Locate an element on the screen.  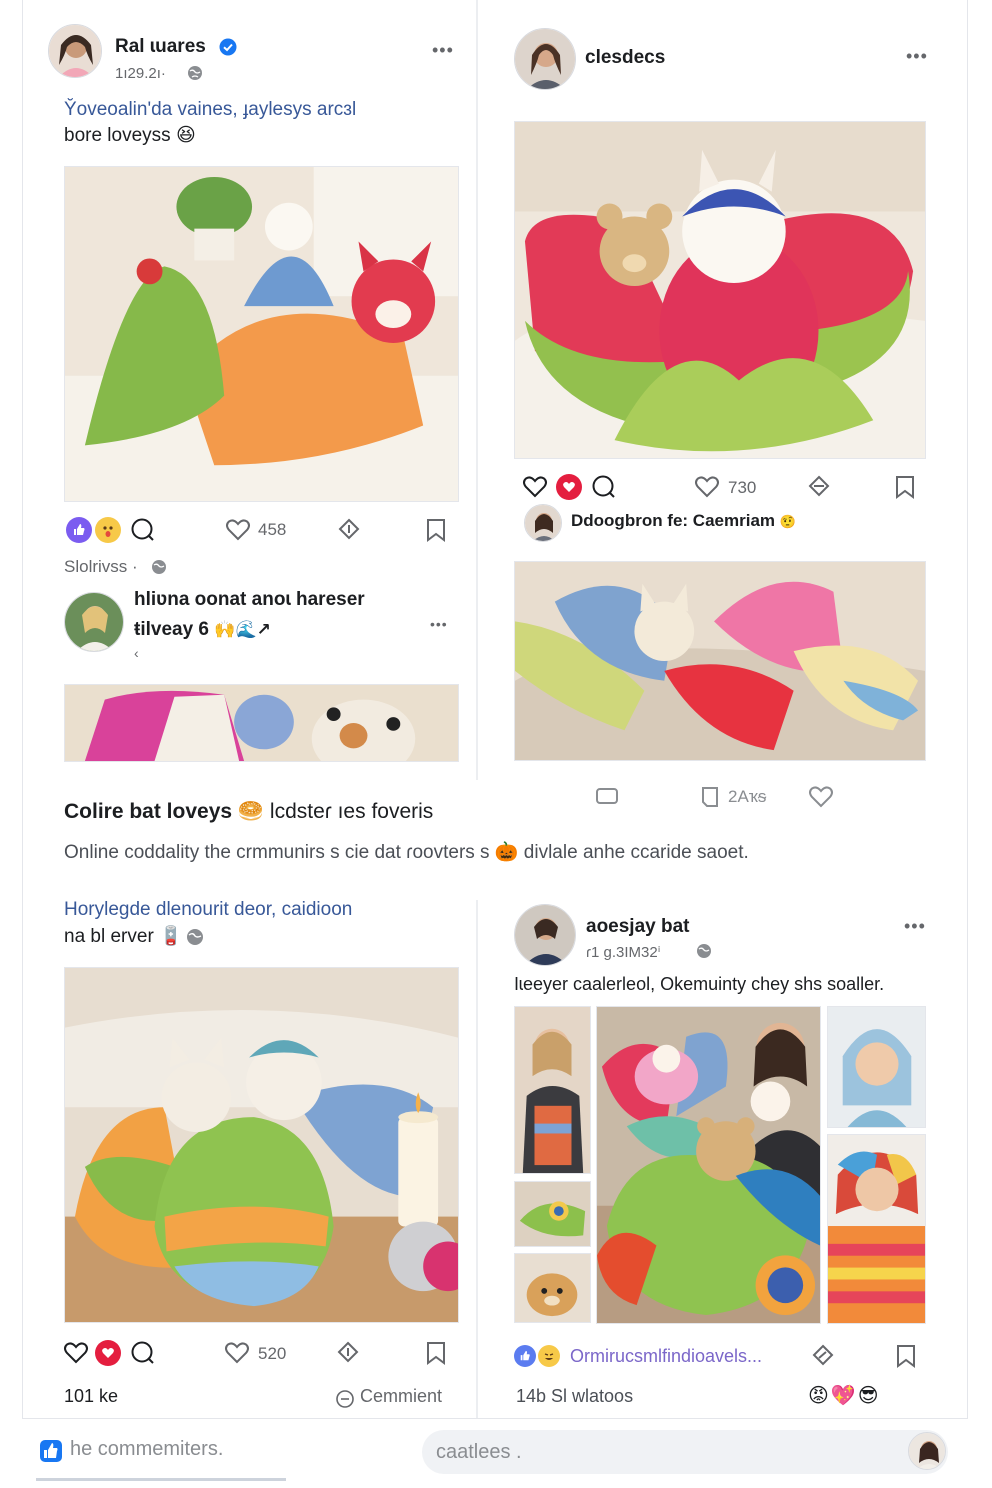
post2-tag-emoji: 🤨 is located at coordinates (787, 521).